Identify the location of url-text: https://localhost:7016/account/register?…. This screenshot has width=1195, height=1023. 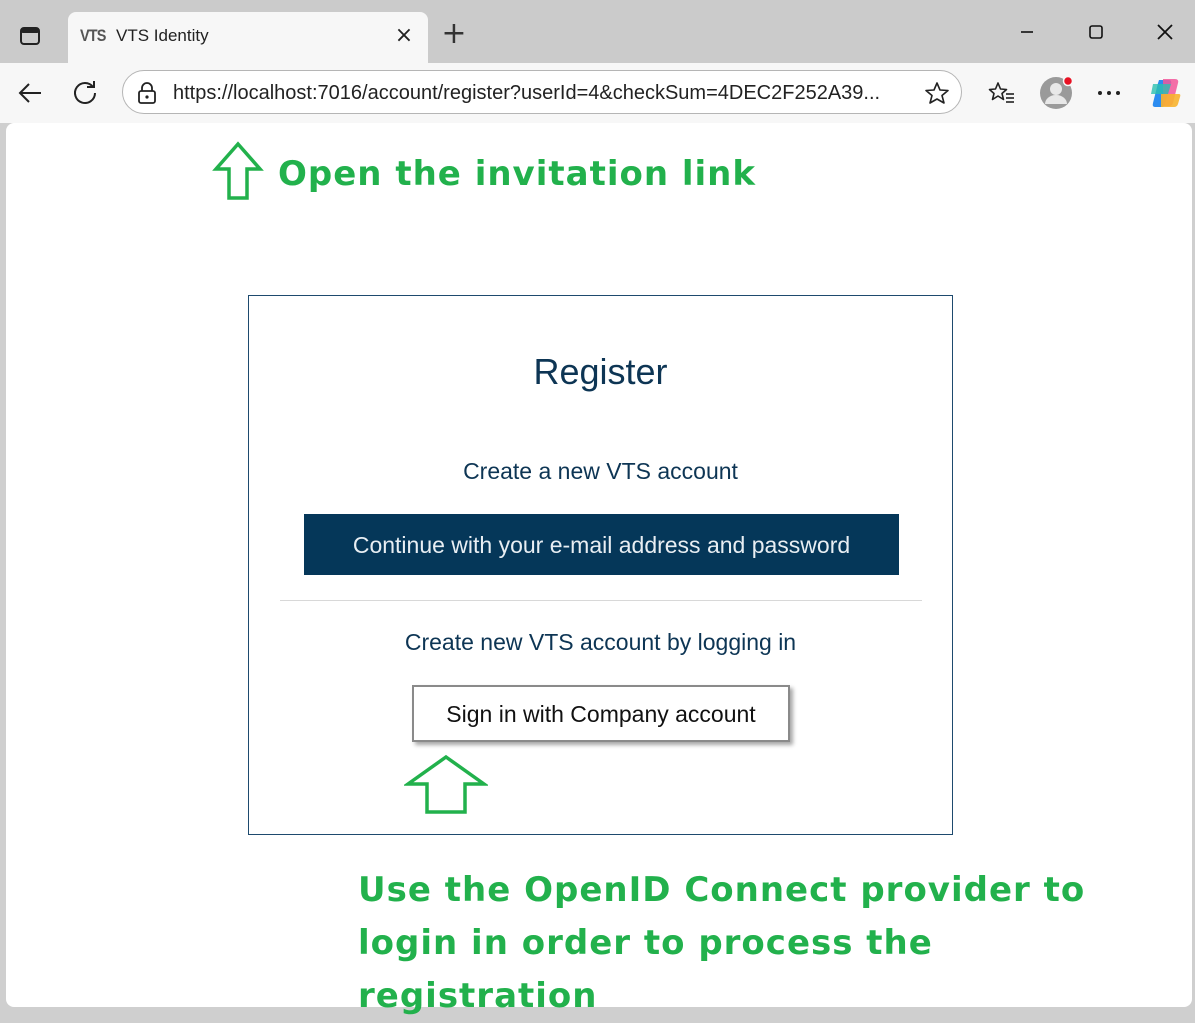
(543, 93).